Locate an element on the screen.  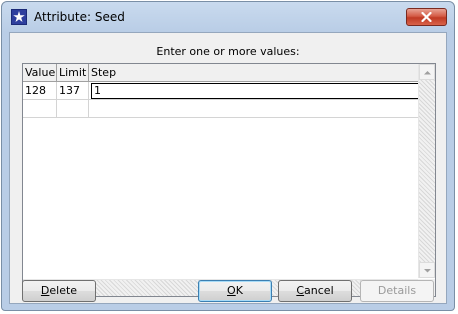
column-header-step: Step is located at coordinates (254, 73).